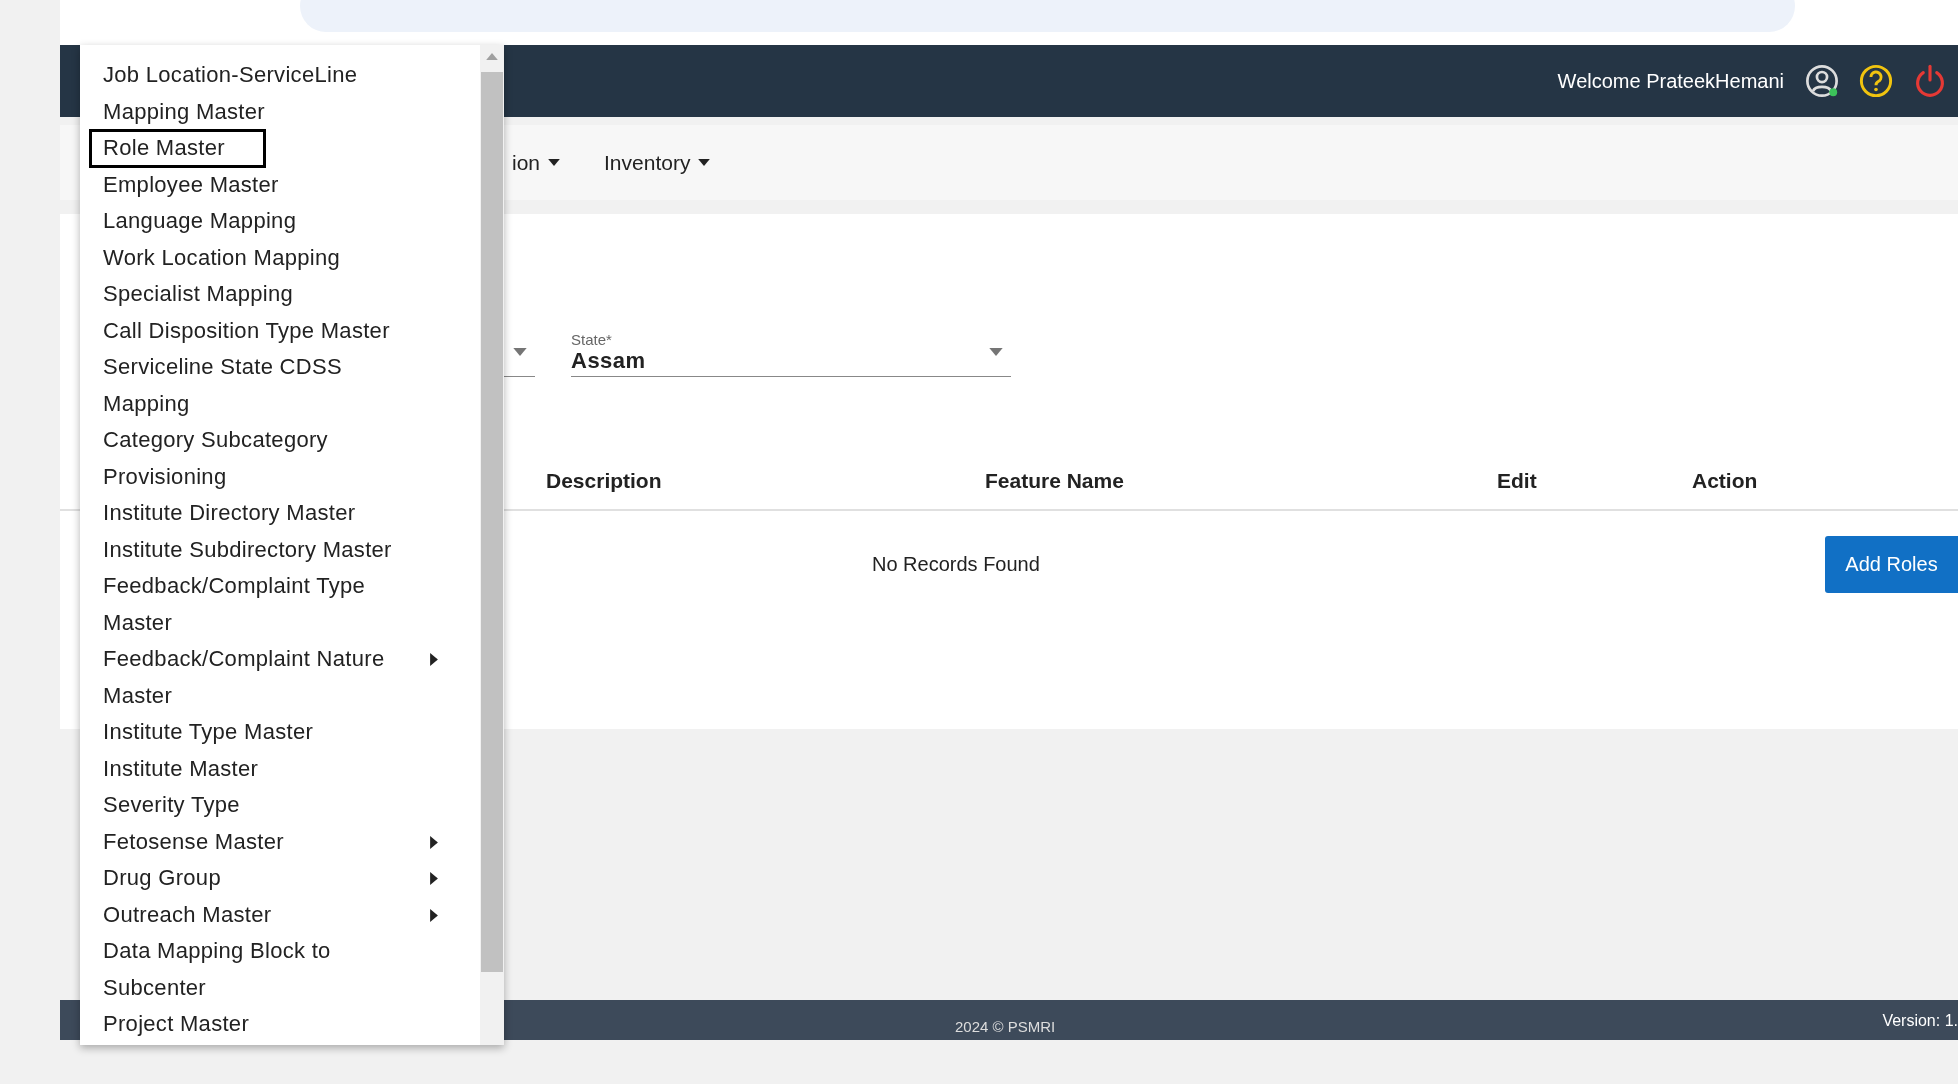 This screenshot has width=1958, height=1084. Describe the element at coordinates (279, 969) in the screenshot. I see `menu-item: Data Mapping Block to Subcenter` at that location.